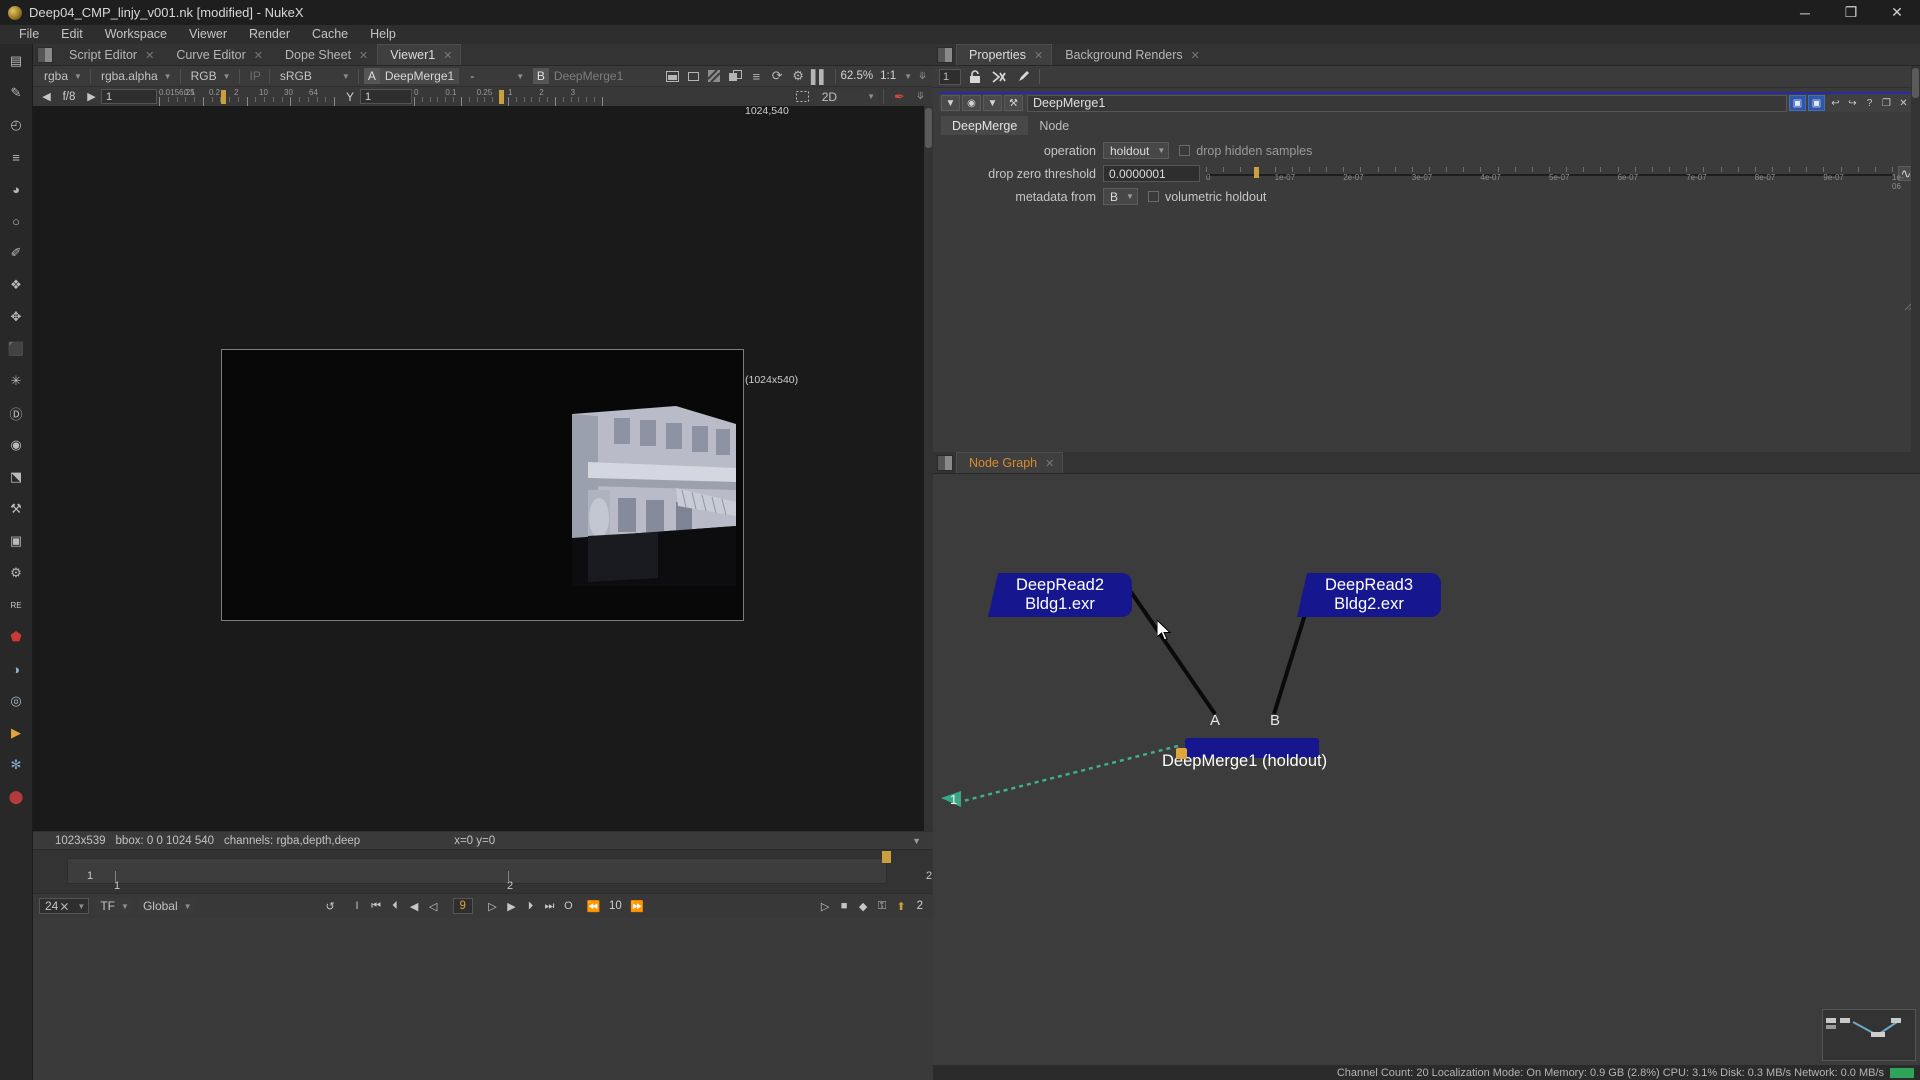 The image size is (1920, 1080). I want to click on operation-selector: holdout ▼, so click(1136, 150).